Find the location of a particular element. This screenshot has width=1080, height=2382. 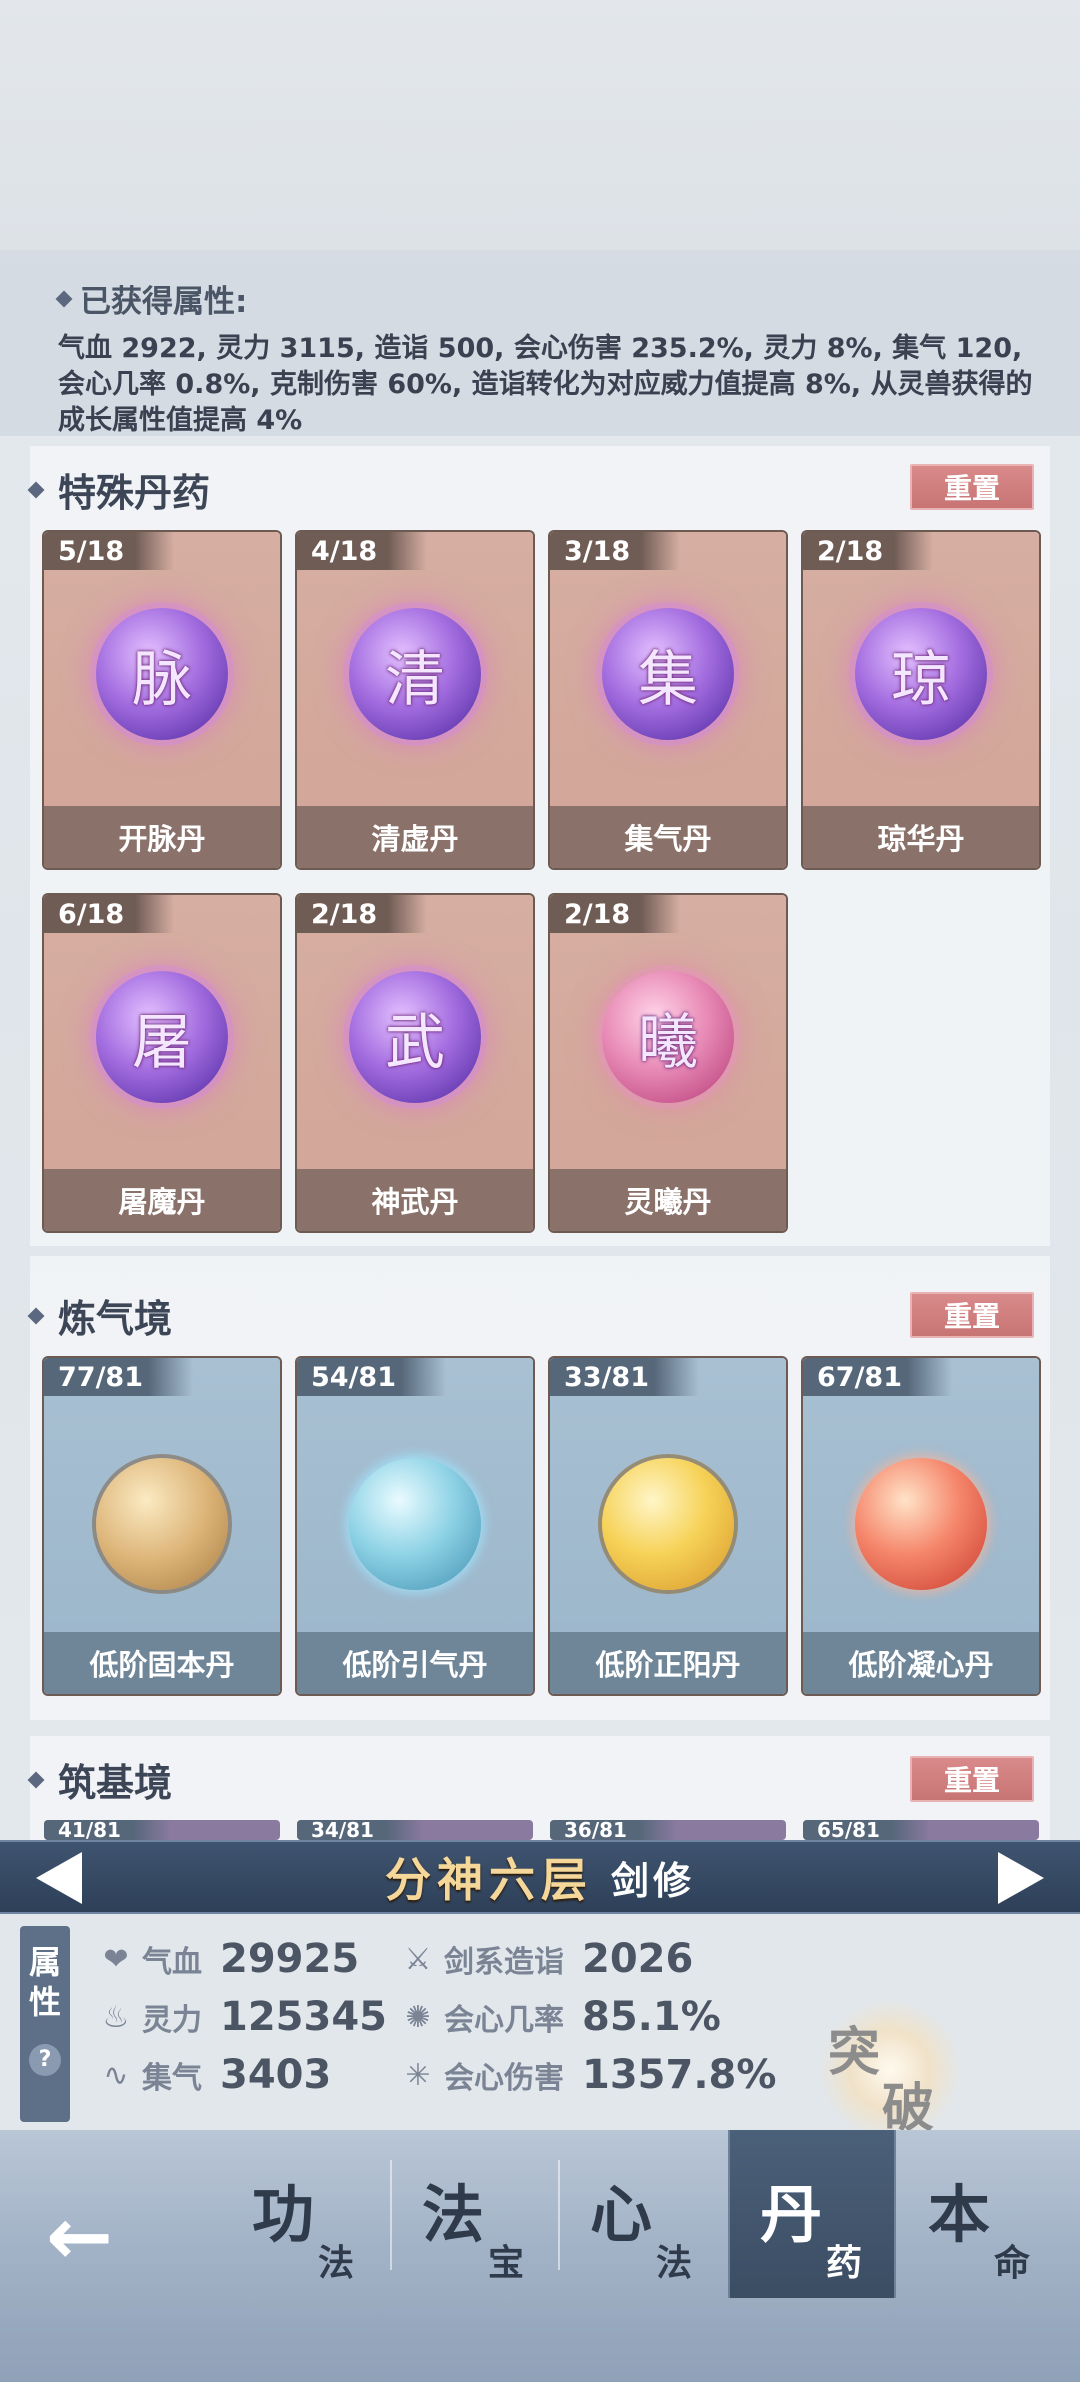

pill-card-kaimai: 5/18 脉 开脉丹 is located at coordinates (162, 700).